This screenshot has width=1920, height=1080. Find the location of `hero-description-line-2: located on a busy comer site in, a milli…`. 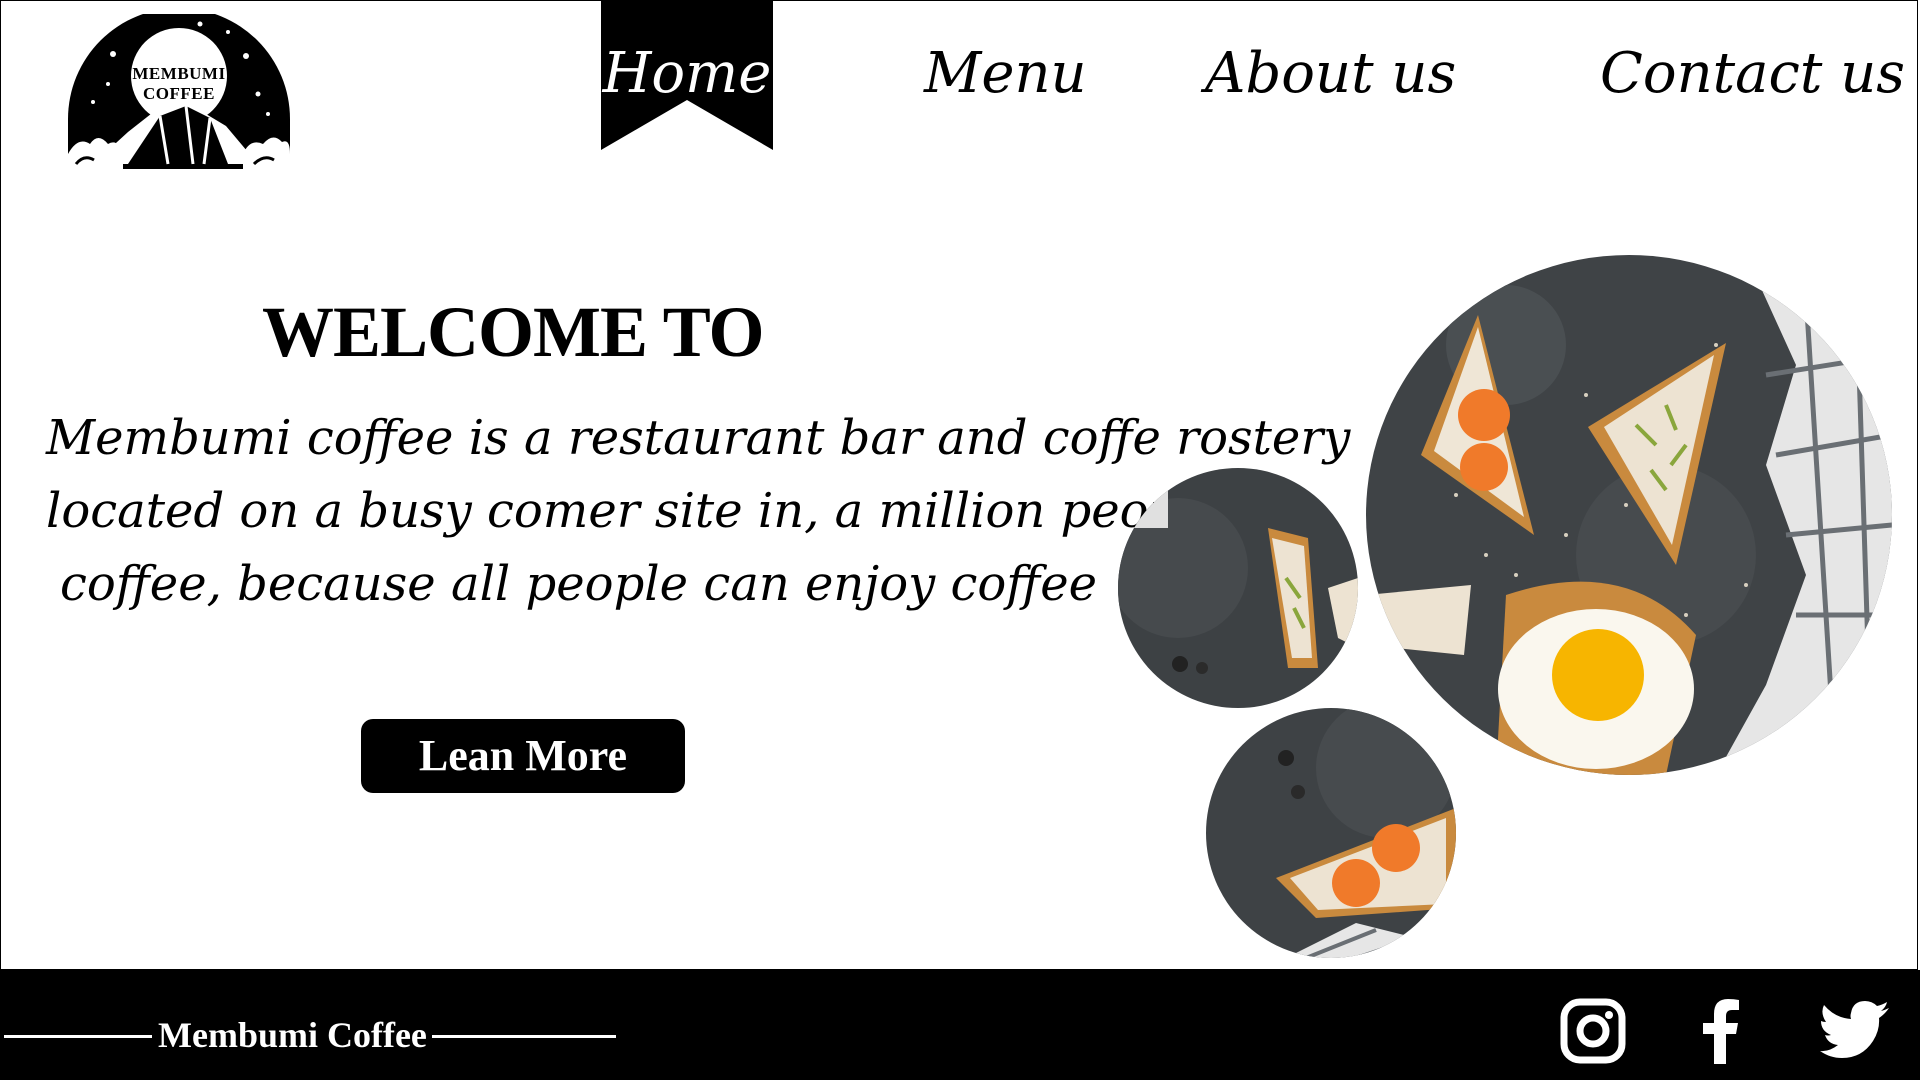

hero-description-line-2: located on a busy comer site in, a milli… is located at coordinates (653, 511).